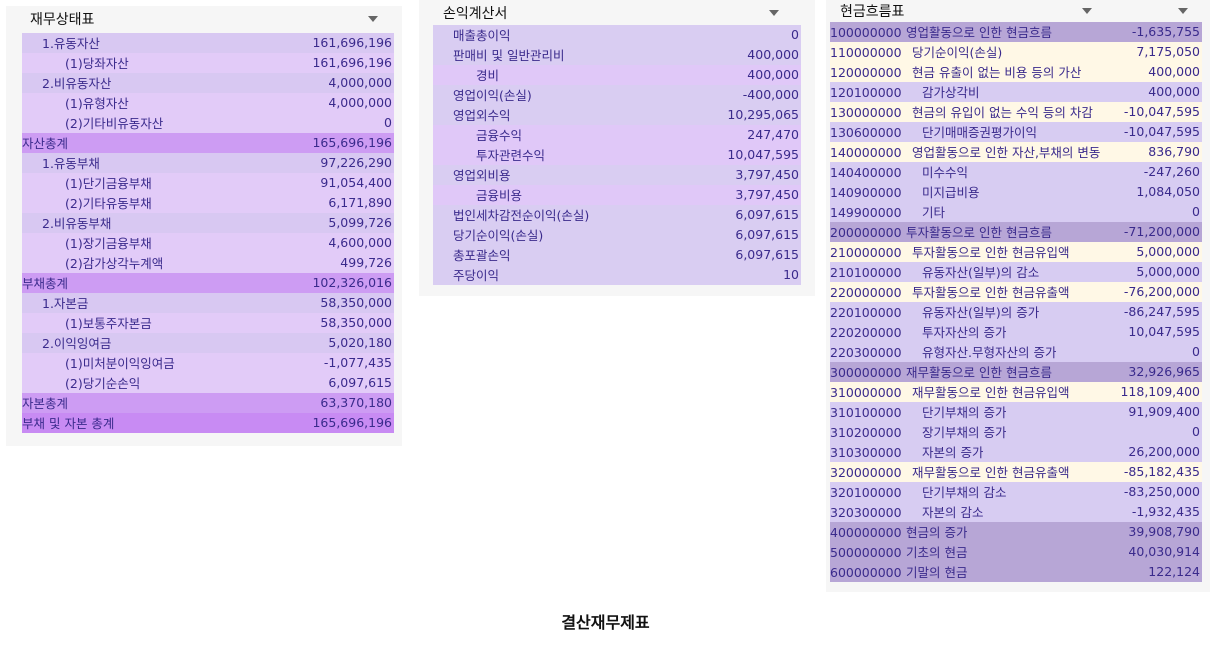  What do you see at coordinates (866, 372) in the screenshot?
I see `row-code: 300000000` at bounding box center [866, 372].